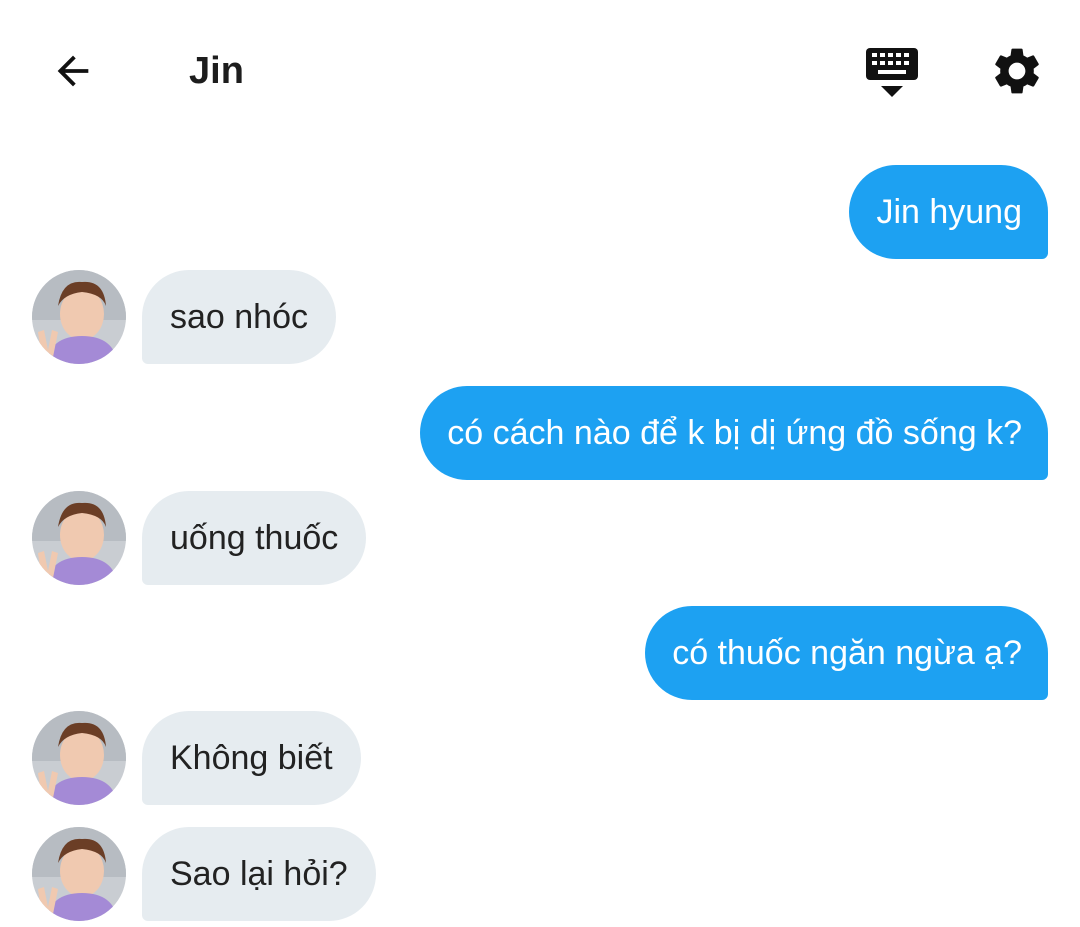 Image resolution: width=1080 pixels, height=927 pixels. What do you see at coordinates (254, 538) in the screenshot?
I see `message-bubble-incoming: uống thuốc` at bounding box center [254, 538].